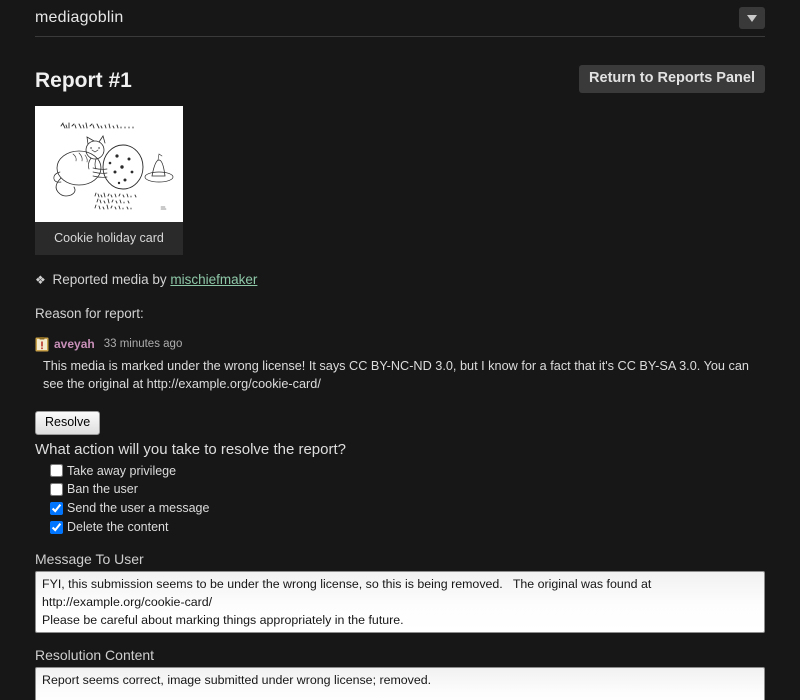 This screenshot has width=800, height=700. I want to click on checkbox-send-the-user-a-message, so click(56, 508).